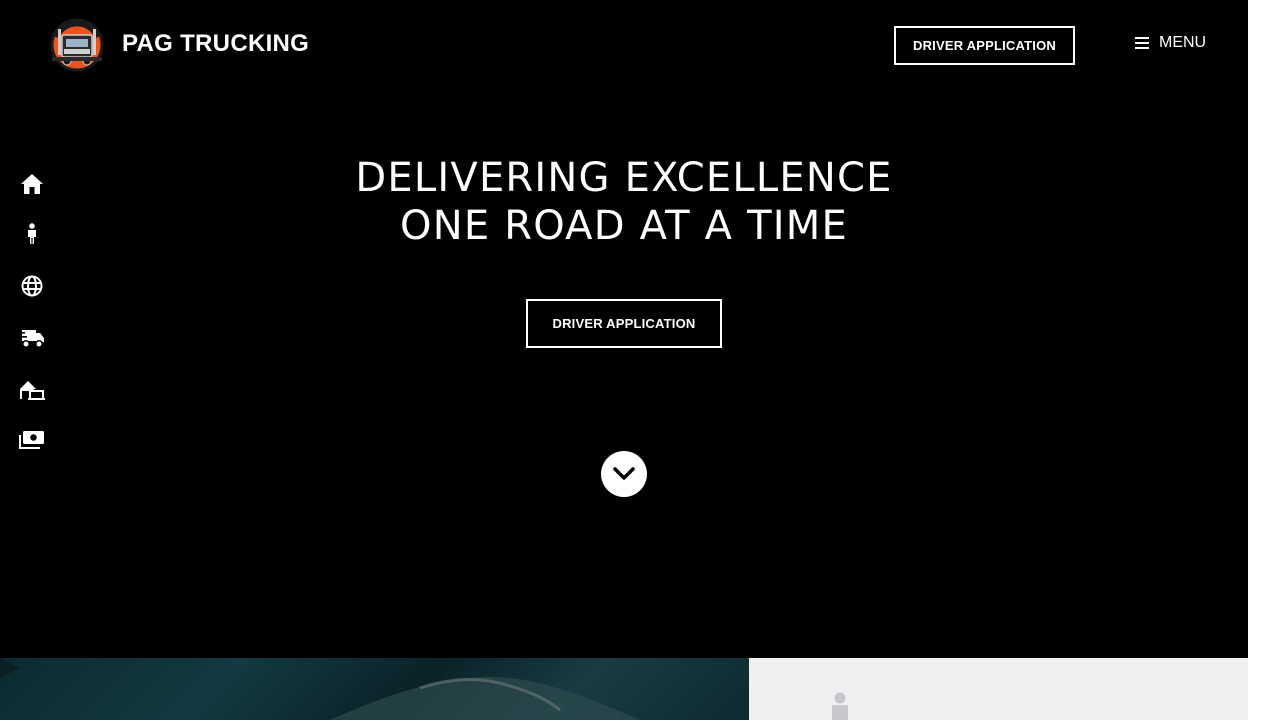 The width and height of the screenshot is (1280, 720). Describe the element at coordinates (998, 689) in the screenshot. I see `about-card` at that location.